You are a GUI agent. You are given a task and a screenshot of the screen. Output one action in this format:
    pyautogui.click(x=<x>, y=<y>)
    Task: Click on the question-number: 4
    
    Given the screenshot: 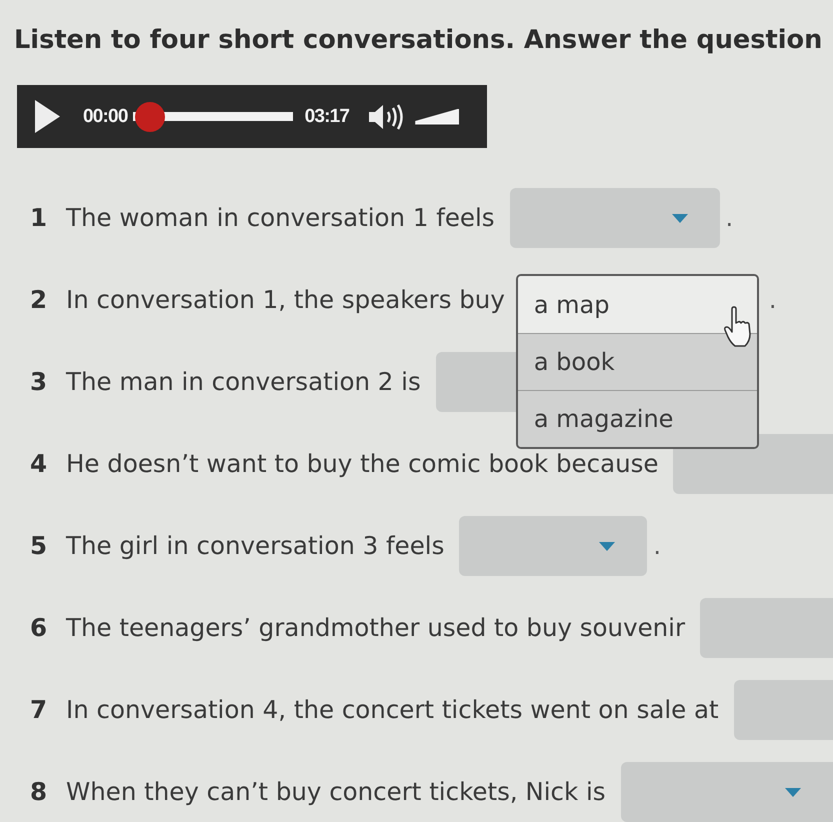 What is the action you would take?
    pyautogui.click(x=39, y=464)
    